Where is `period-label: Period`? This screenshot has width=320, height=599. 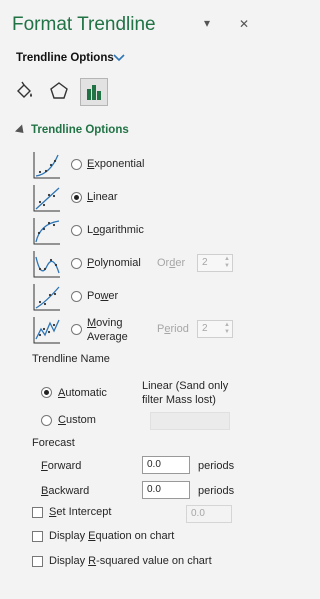 period-label: Period is located at coordinates (173, 329).